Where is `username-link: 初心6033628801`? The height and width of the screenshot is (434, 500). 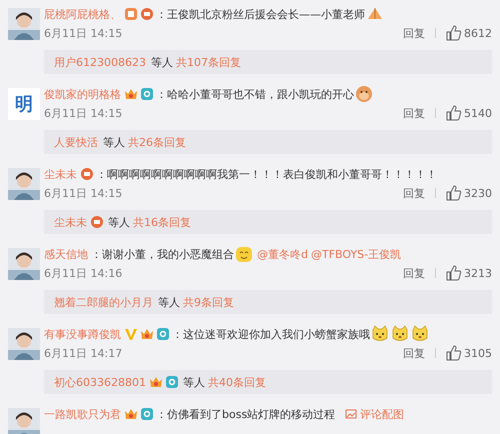
username-link: 初心6033628801 is located at coordinates (100, 382).